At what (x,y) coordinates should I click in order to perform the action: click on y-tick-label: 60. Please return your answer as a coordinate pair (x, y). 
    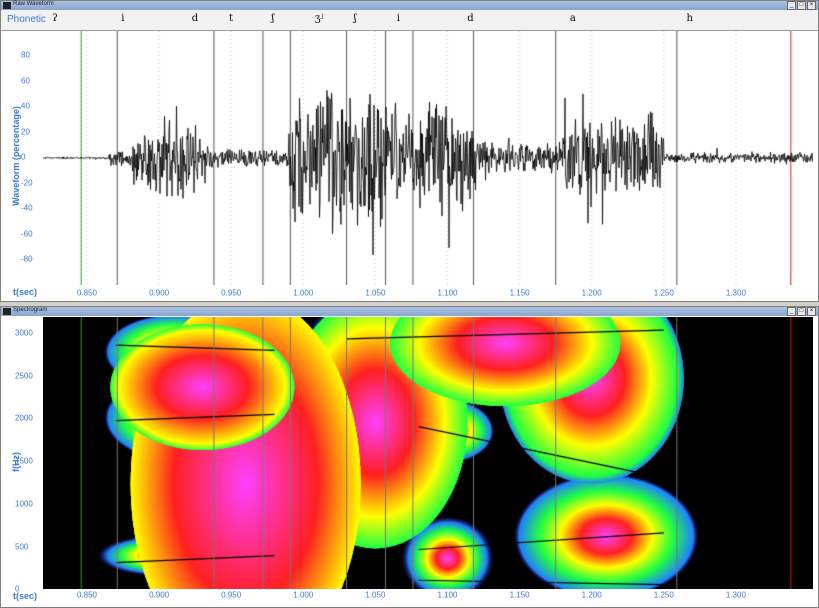
    Looking at the image, I should click on (25, 80).